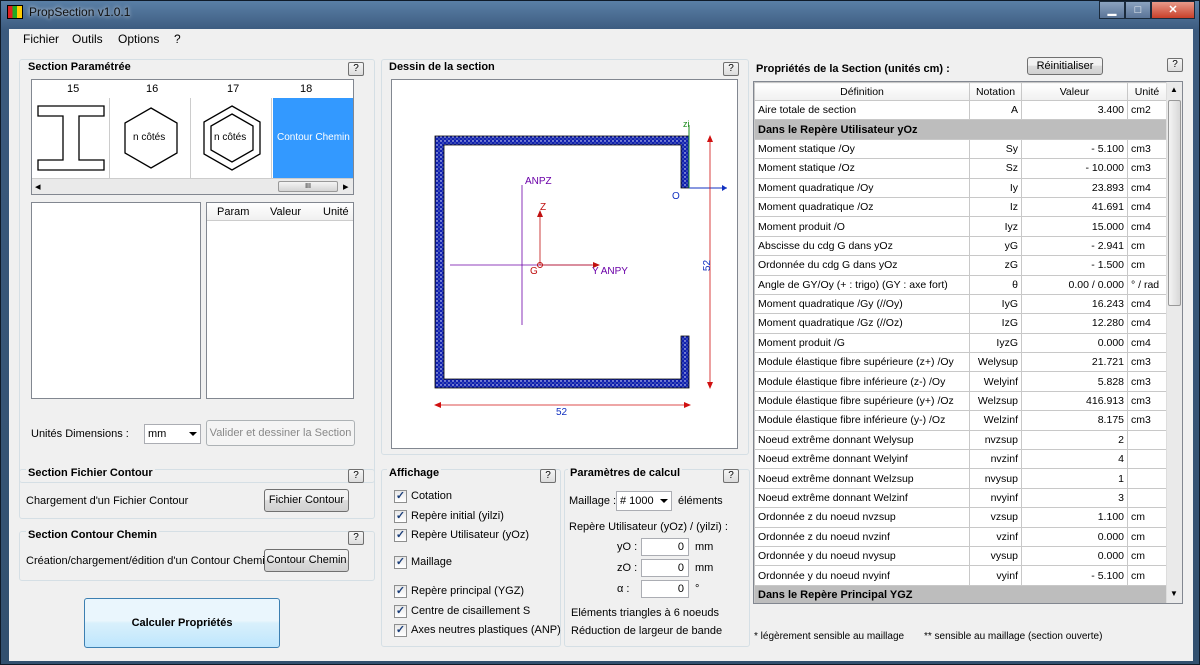 This screenshot has height=665, width=1200. Describe the element at coordinates (1138, 10) in the screenshot. I see `maximize-button: □` at that location.